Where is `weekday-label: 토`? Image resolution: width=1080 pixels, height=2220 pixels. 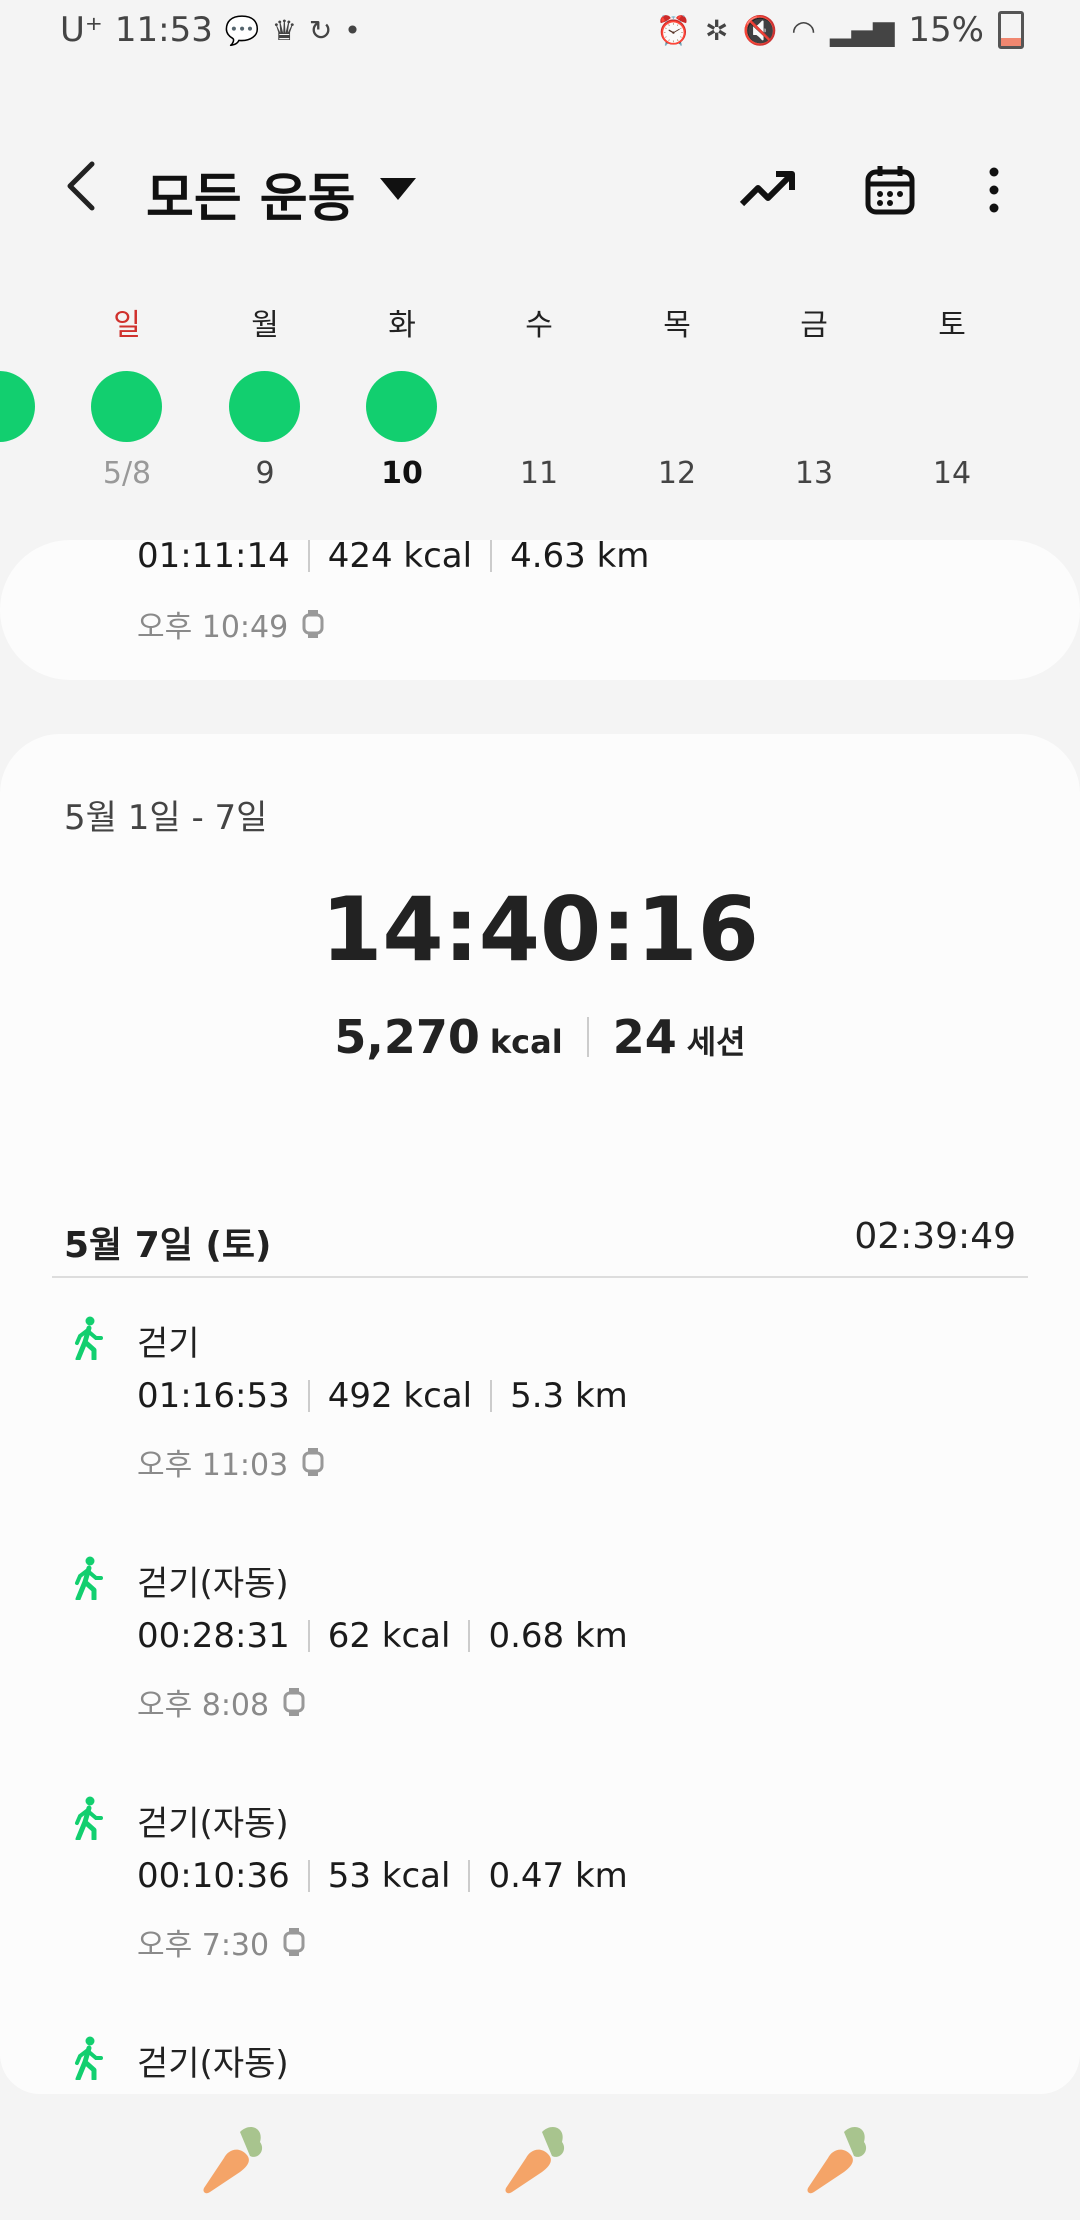
weekday-label: 토 is located at coordinates (952, 325).